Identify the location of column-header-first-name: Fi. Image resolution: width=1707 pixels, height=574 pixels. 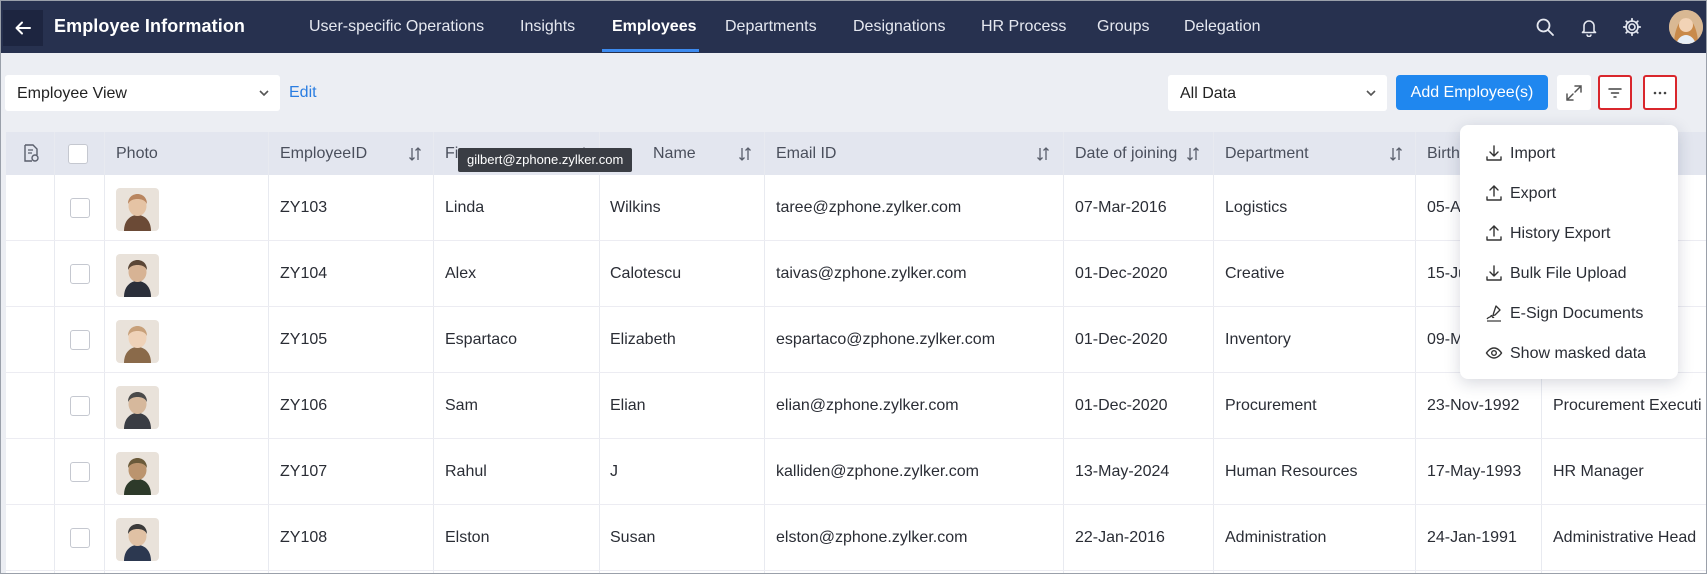
(451, 153).